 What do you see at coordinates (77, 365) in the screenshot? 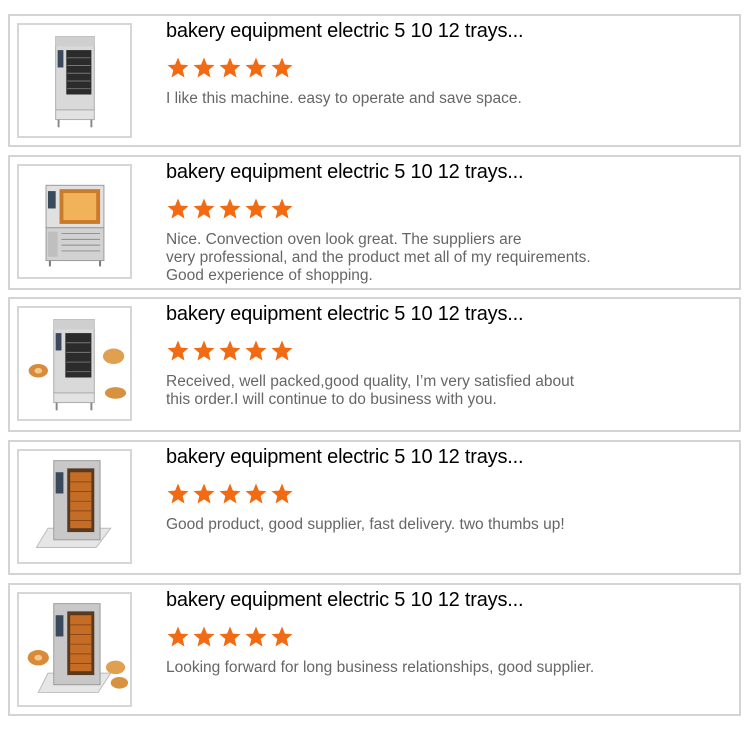
I see `oven-with-bread-image` at bounding box center [77, 365].